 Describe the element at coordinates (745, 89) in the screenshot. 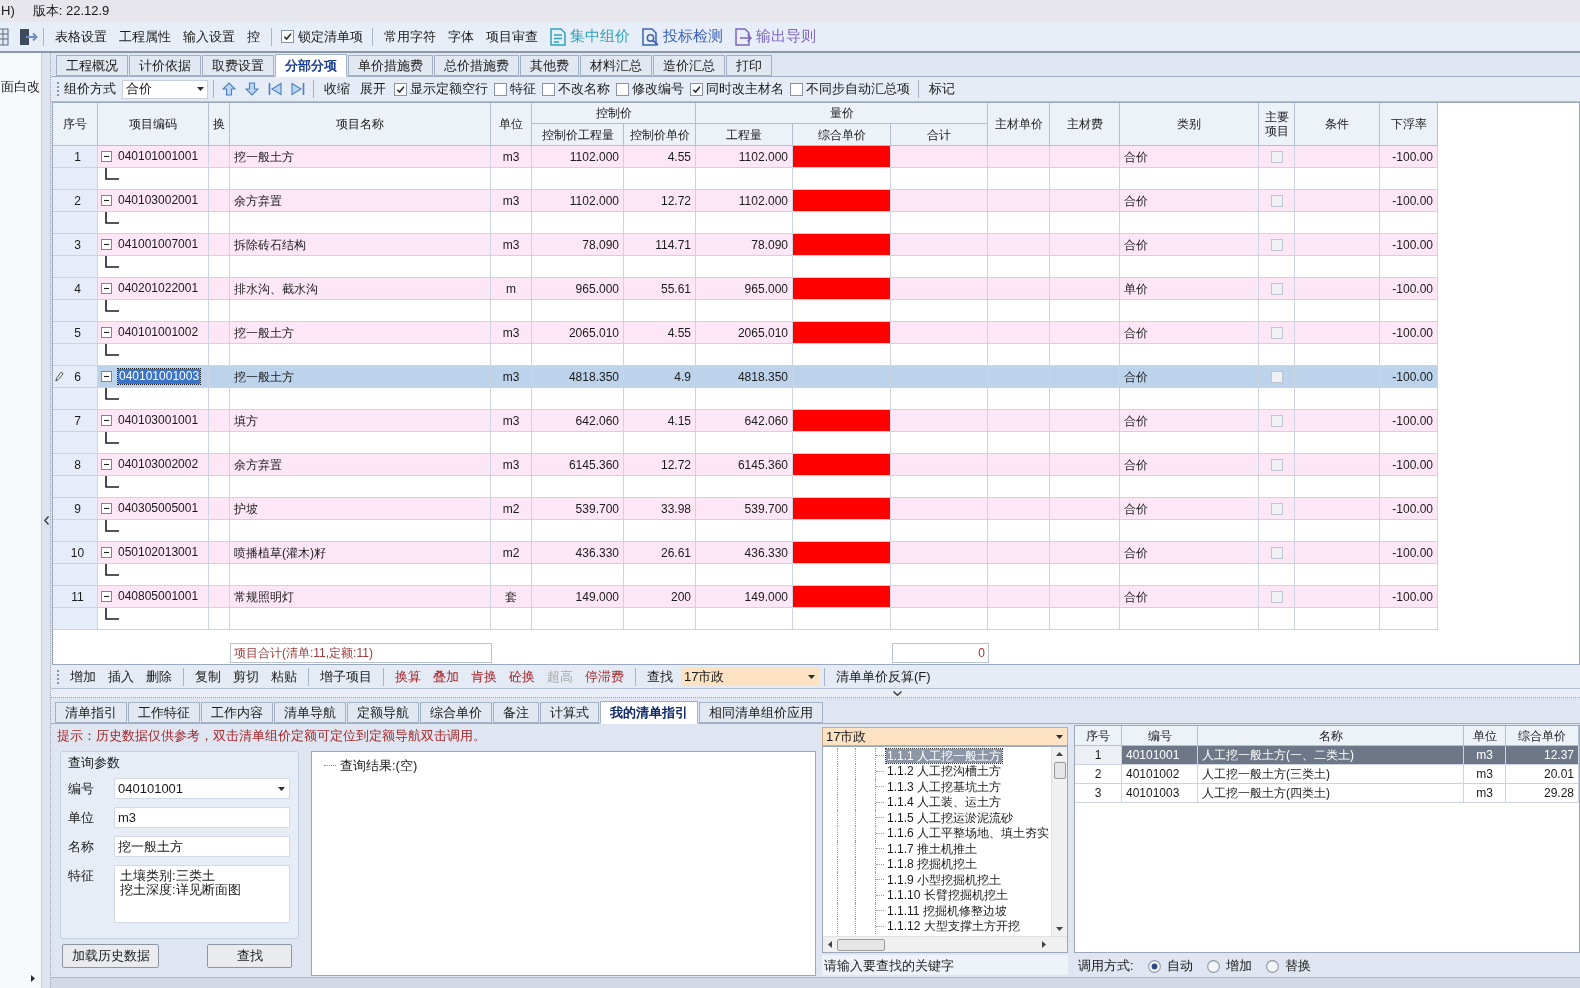

I see `checkbox-label: 同时改主材名` at that location.